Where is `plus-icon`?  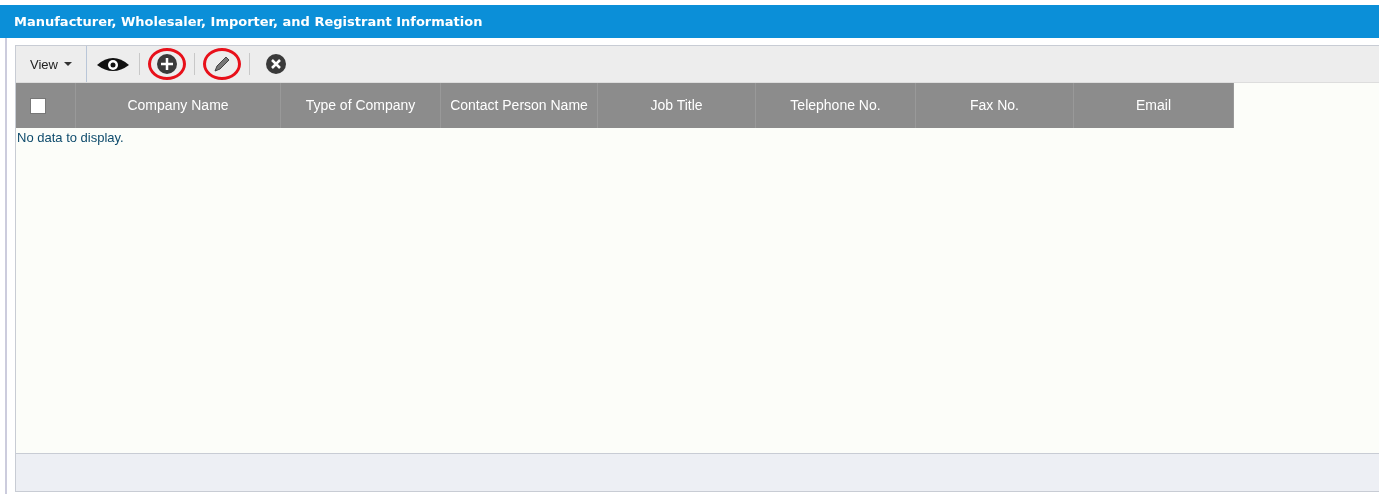
plus-icon is located at coordinates (166, 64).